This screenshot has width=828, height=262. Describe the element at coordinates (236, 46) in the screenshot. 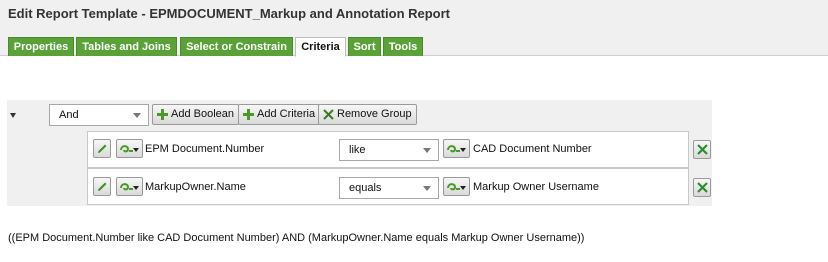

I see `tab-select-or-constrain: Select or Constrain` at that location.